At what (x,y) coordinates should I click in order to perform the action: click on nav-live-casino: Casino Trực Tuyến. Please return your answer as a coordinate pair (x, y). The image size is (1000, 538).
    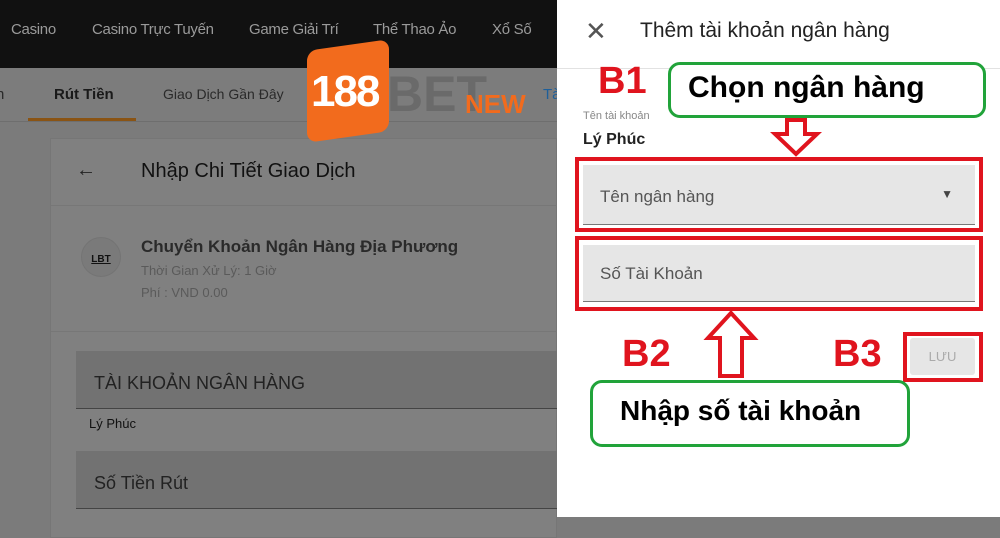
    Looking at the image, I should click on (153, 29).